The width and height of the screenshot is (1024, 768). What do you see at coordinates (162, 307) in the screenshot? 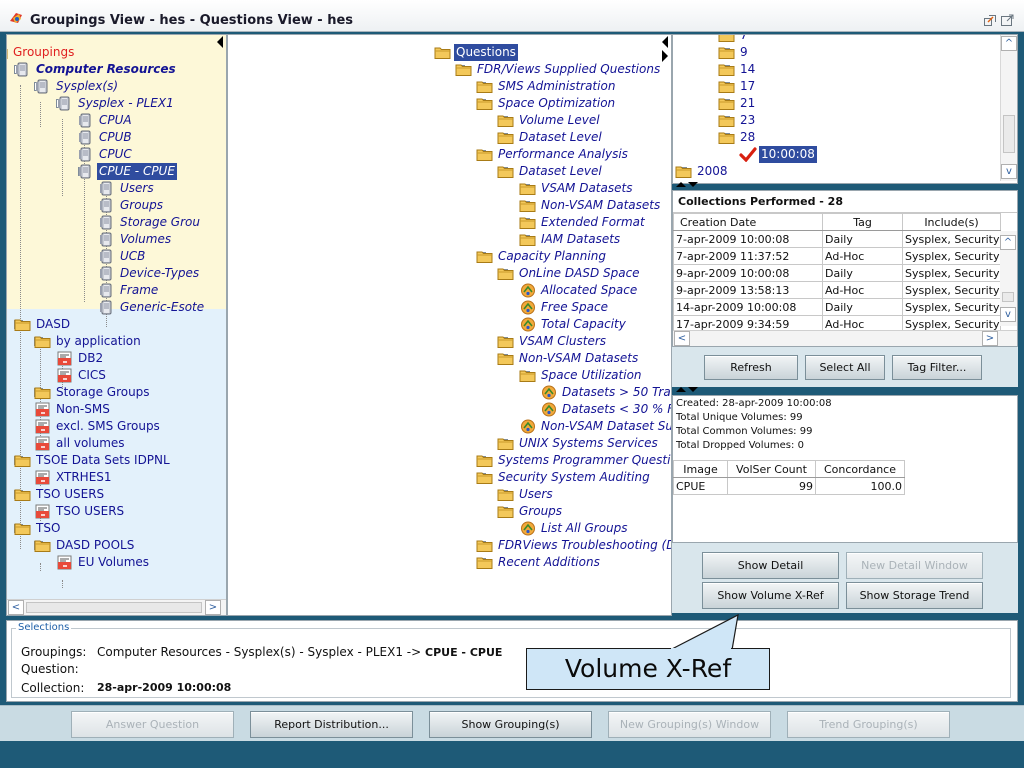
I see `tree-node-label: Generic-Esote` at bounding box center [162, 307].